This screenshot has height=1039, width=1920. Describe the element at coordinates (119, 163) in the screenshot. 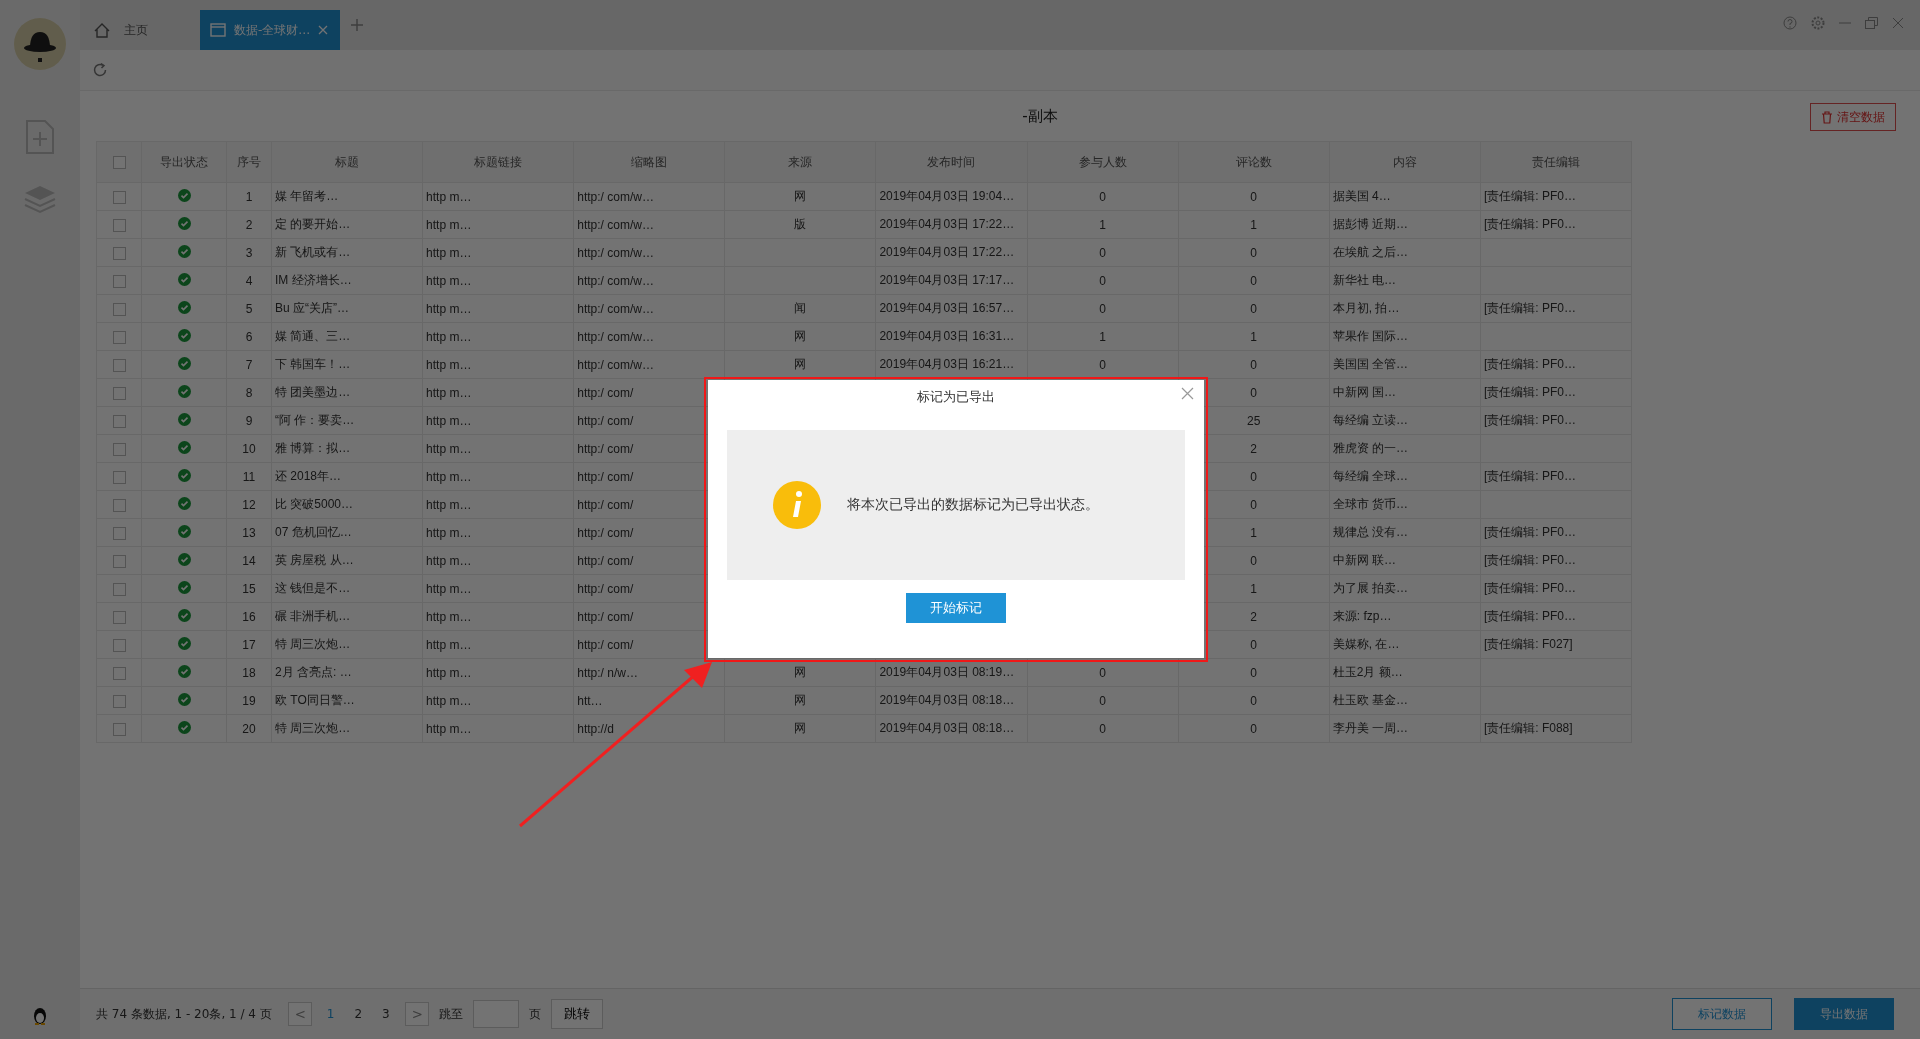

I see `select-all-checkbox` at that location.